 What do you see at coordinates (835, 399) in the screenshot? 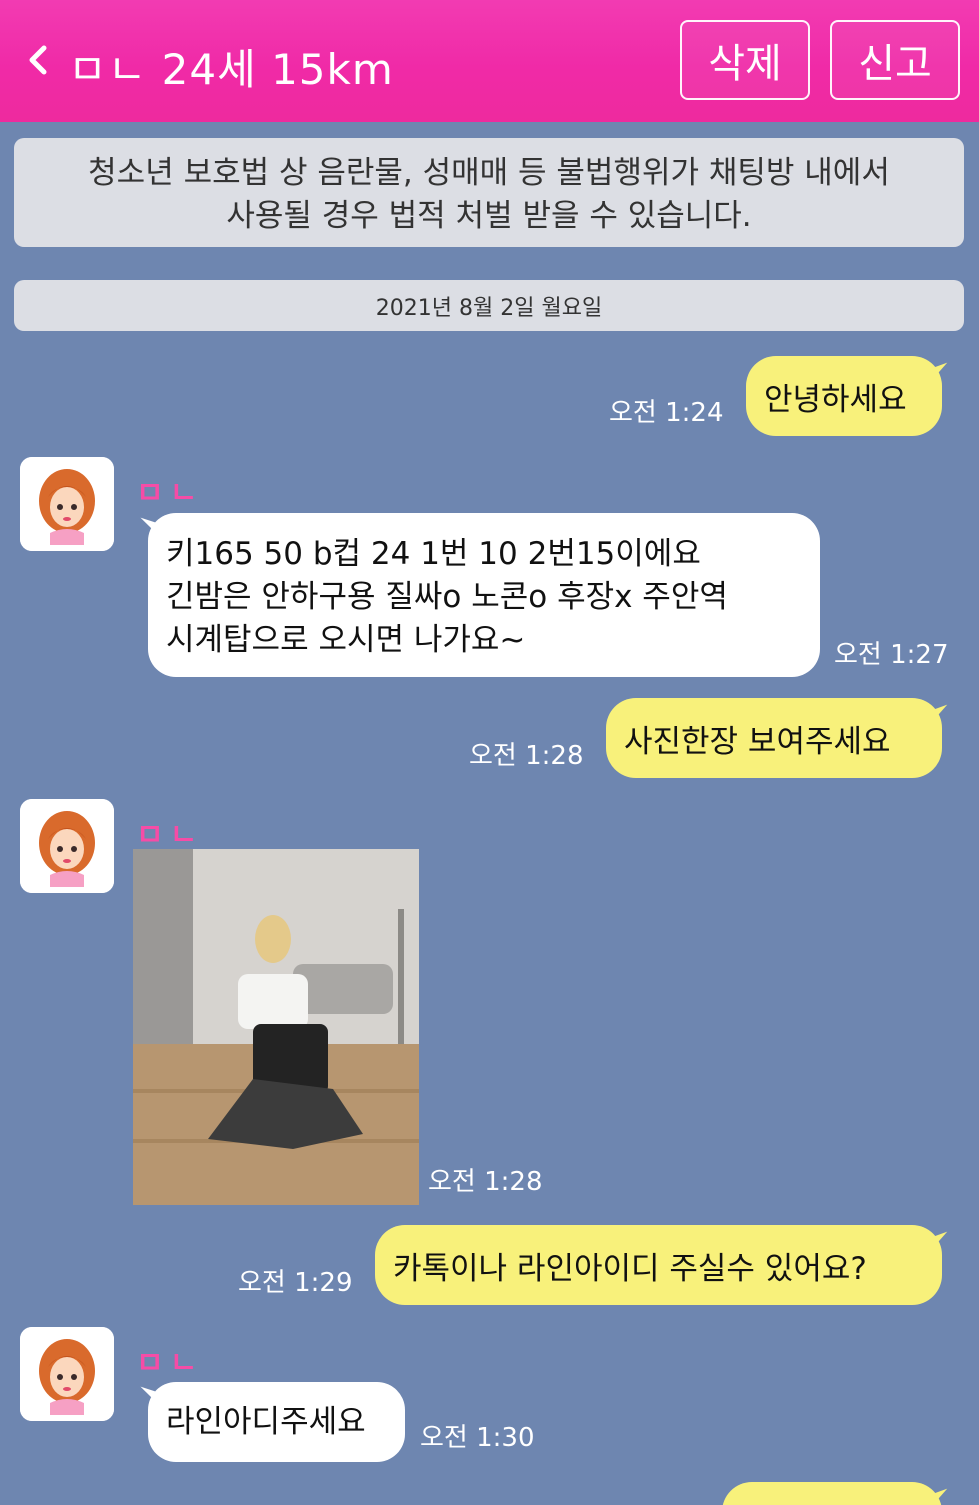
I see `message-text: 안녕하세요` at bounding box center [835, 399].